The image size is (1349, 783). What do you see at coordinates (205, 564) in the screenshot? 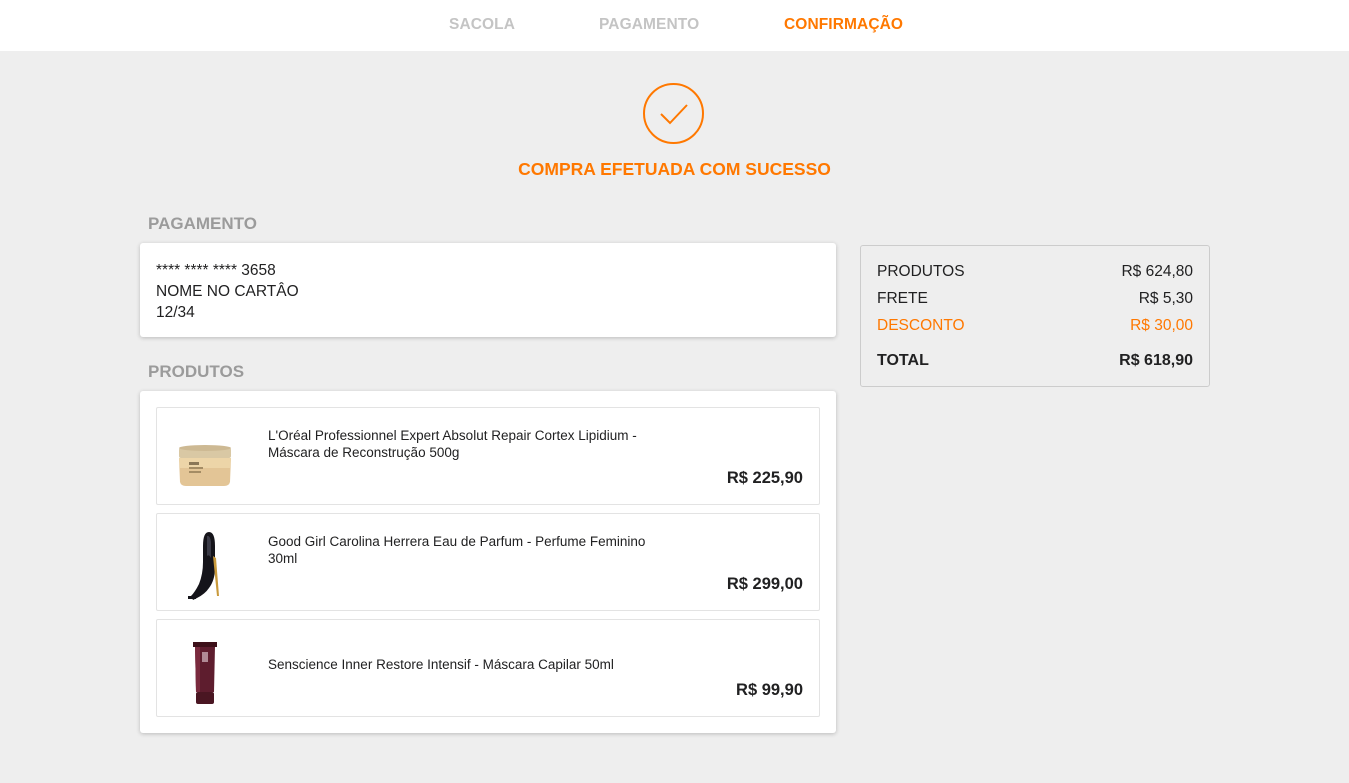
I see `perfume-bottle-image` at bounding box center [205, 564].